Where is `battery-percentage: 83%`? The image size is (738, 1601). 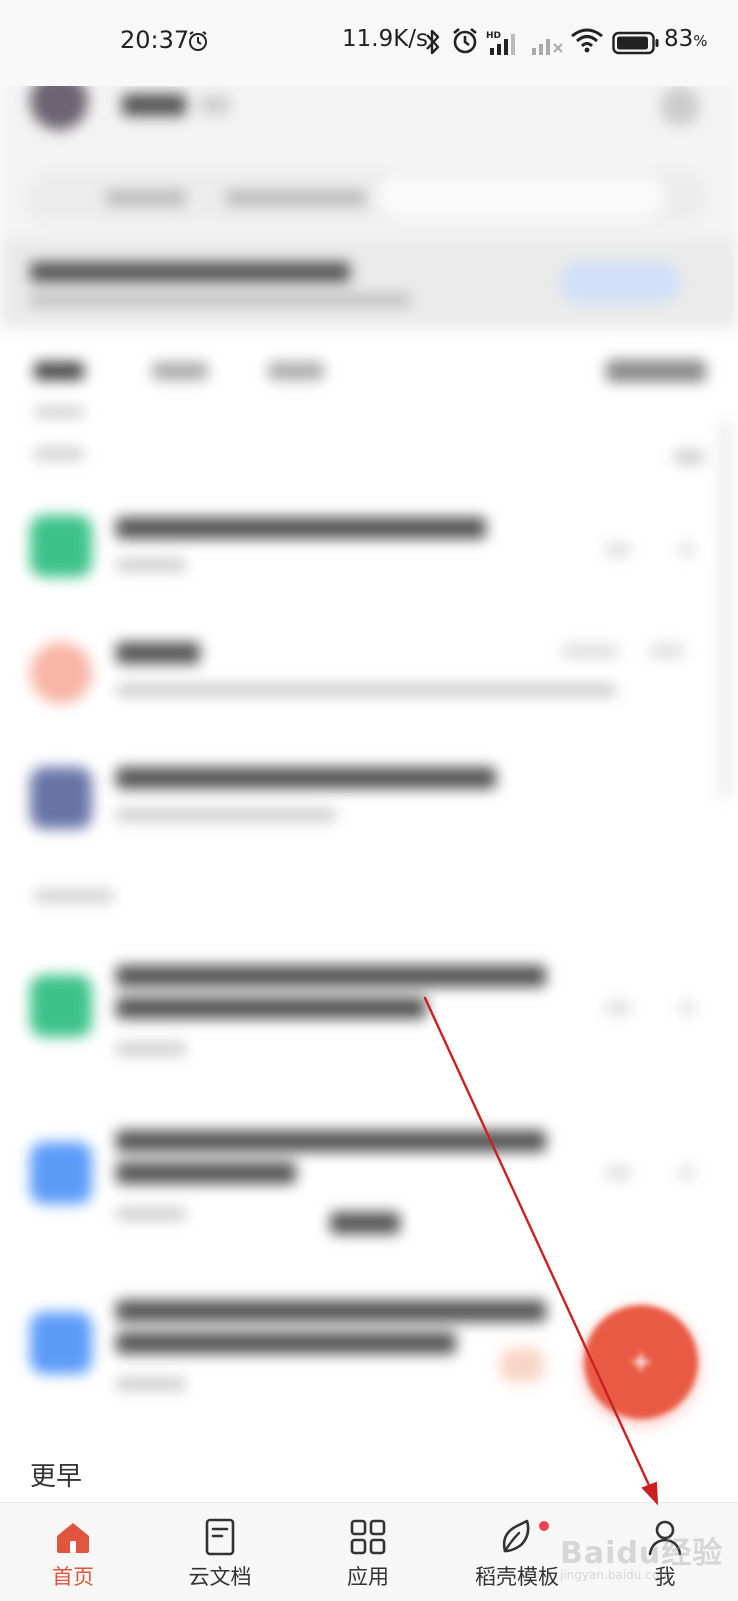 battery-percentage: 83% is located at coordinates (686, 39).